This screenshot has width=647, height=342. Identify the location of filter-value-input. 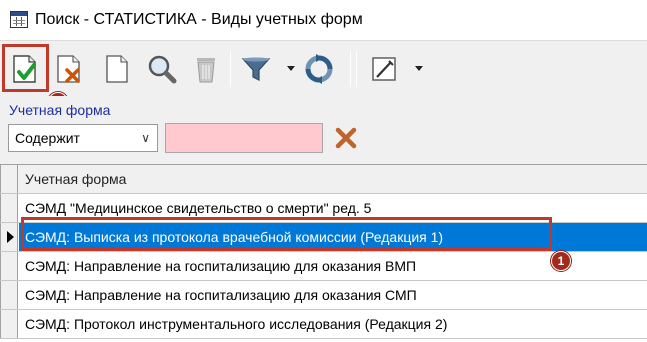
(244, 138).